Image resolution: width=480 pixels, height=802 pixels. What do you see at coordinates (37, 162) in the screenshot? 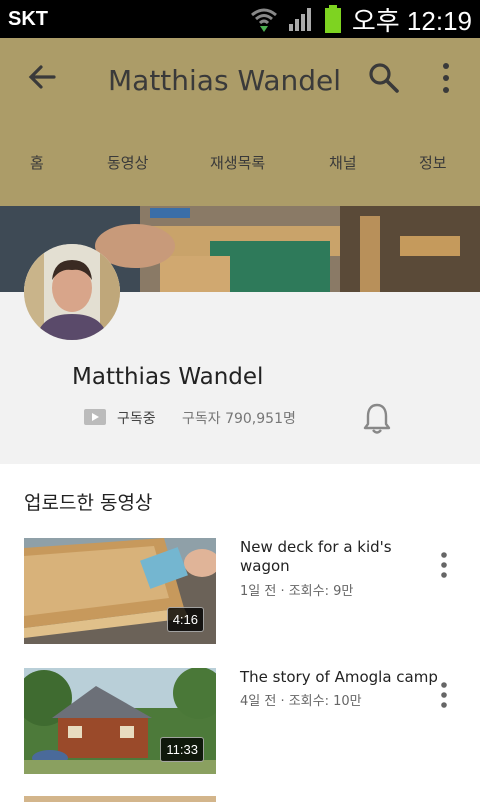
I see `tab-home: 홈` at bounding box center [37, 162].